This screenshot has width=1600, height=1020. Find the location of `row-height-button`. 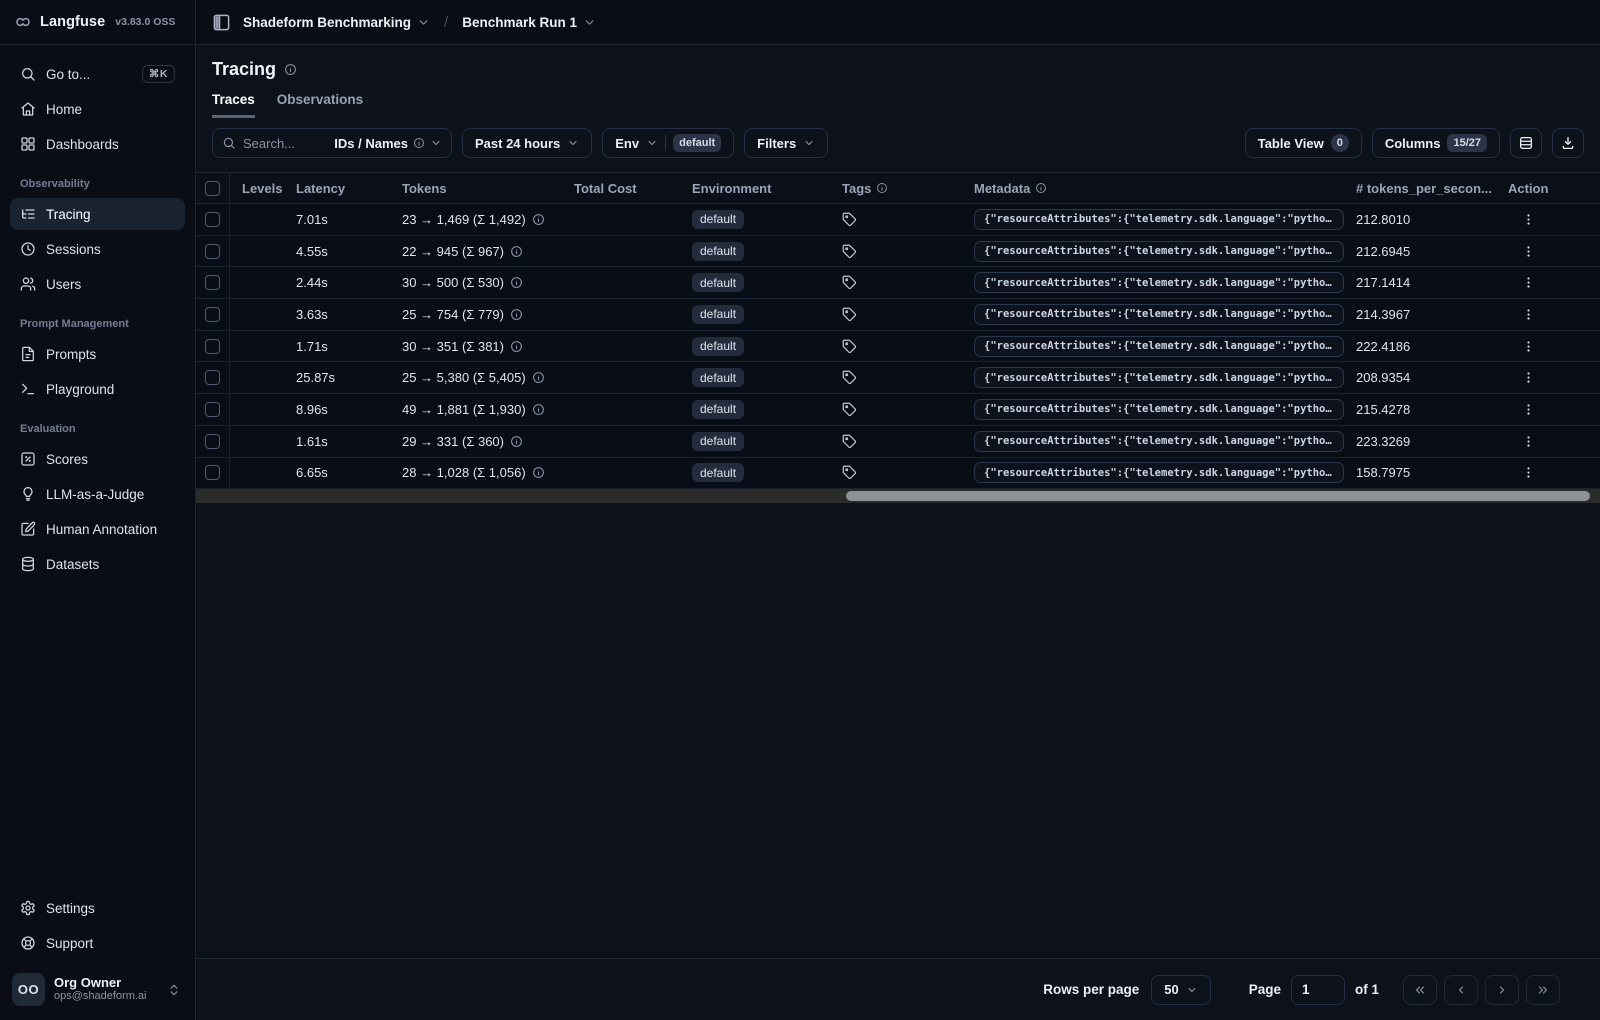

row-height-button is located at coordinates (1526, 143).